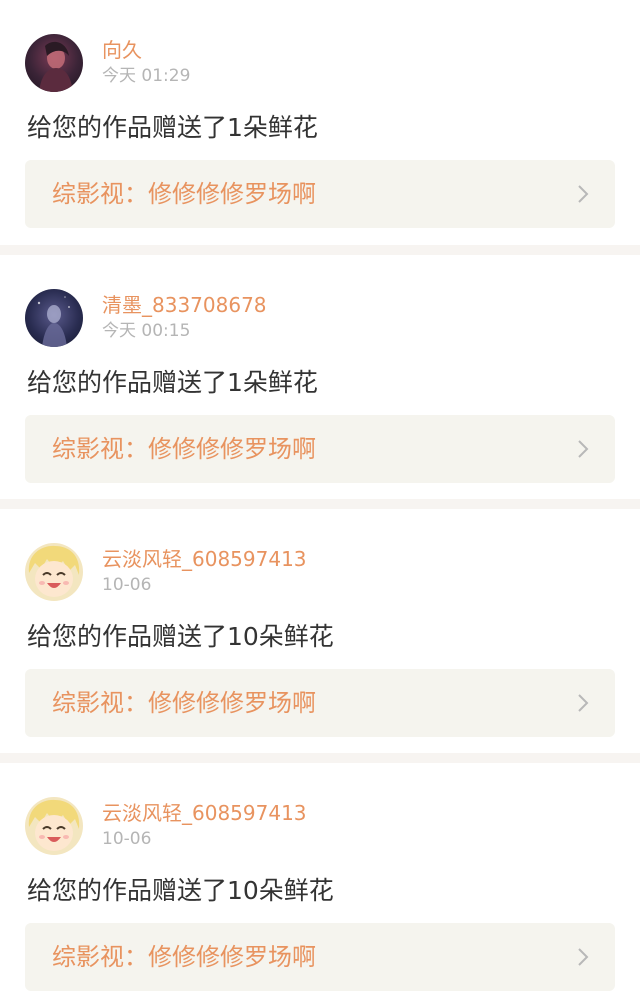  What do you see at coordinates (184, 305) in the screenshot?
I see `username: 清墨_833708678` at bounding box center [184, 305].